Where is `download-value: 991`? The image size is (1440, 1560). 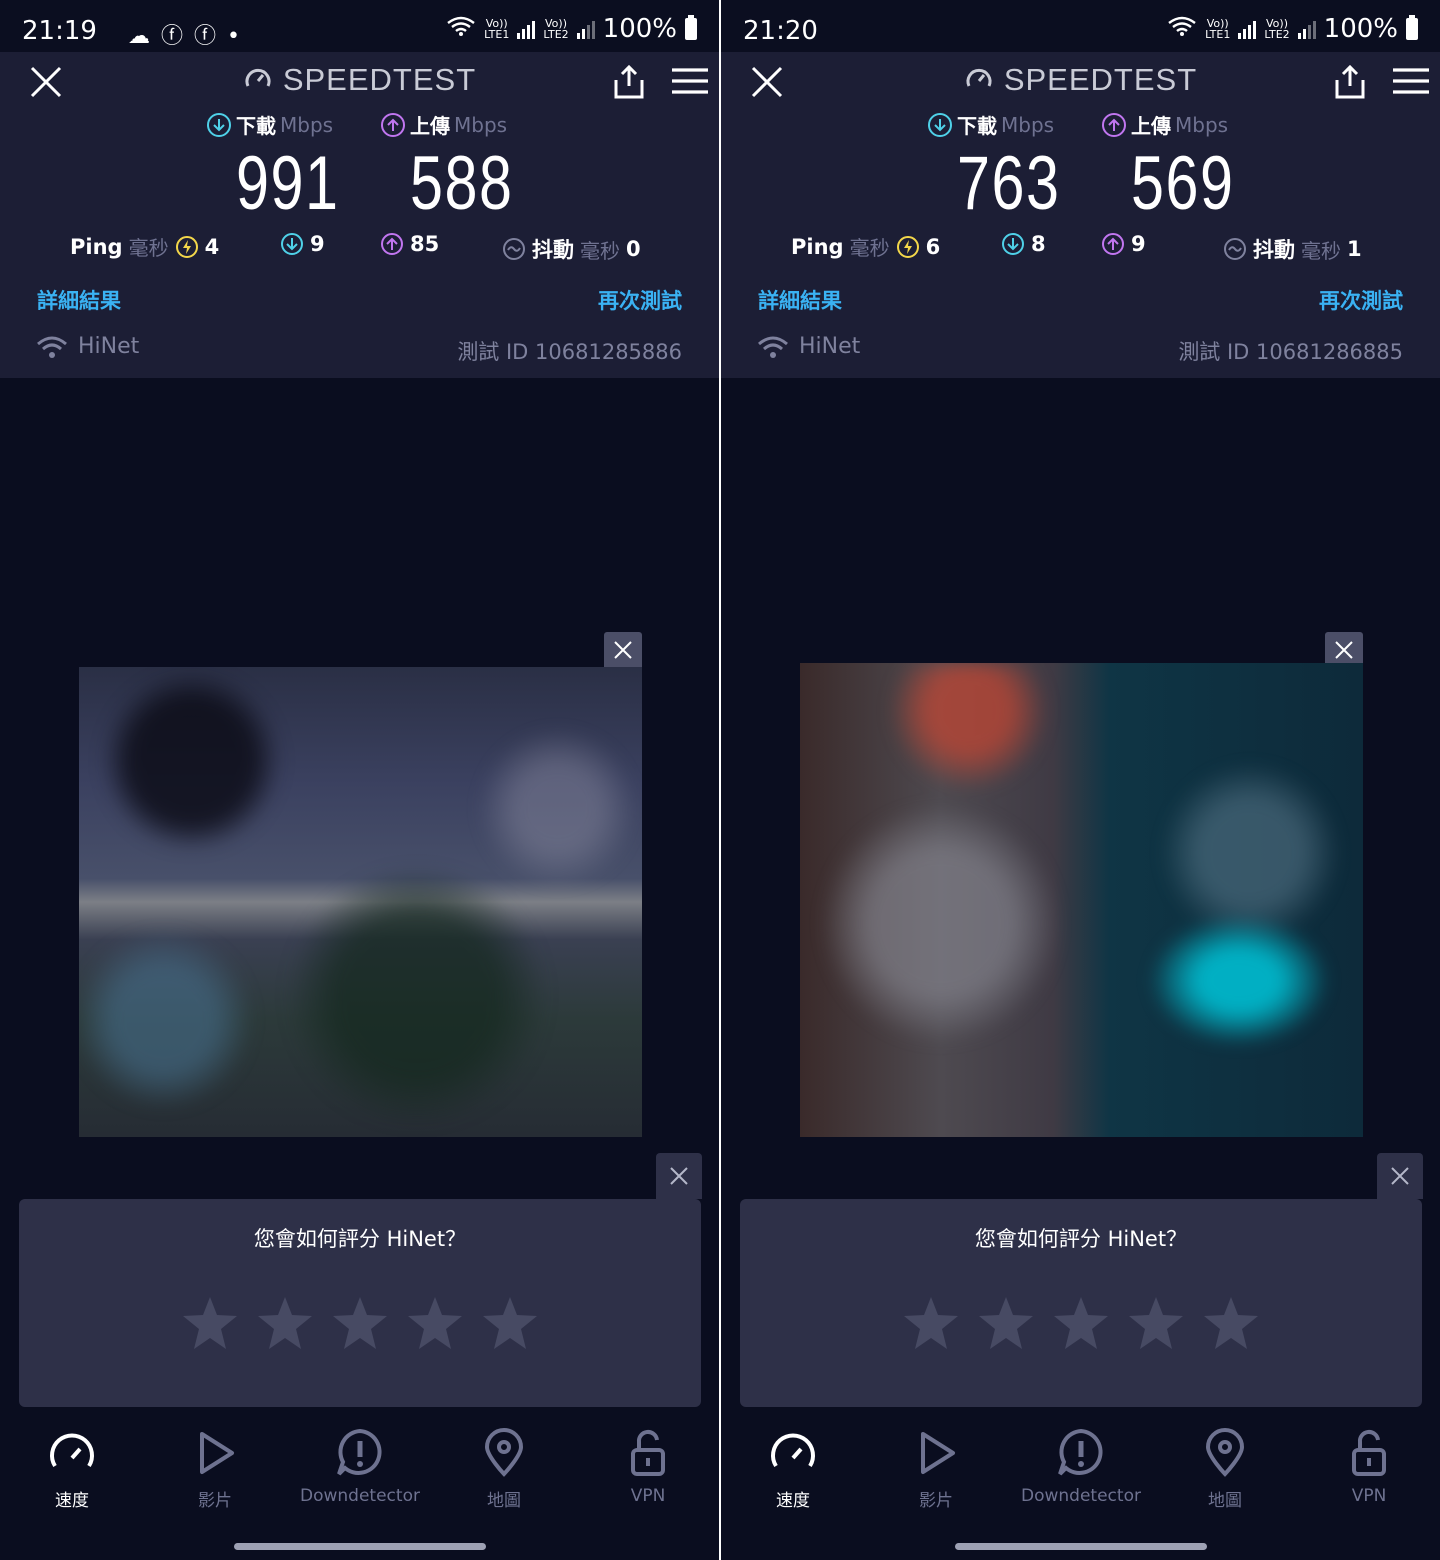
download-value: 991 is located at coordinates (288, 183).